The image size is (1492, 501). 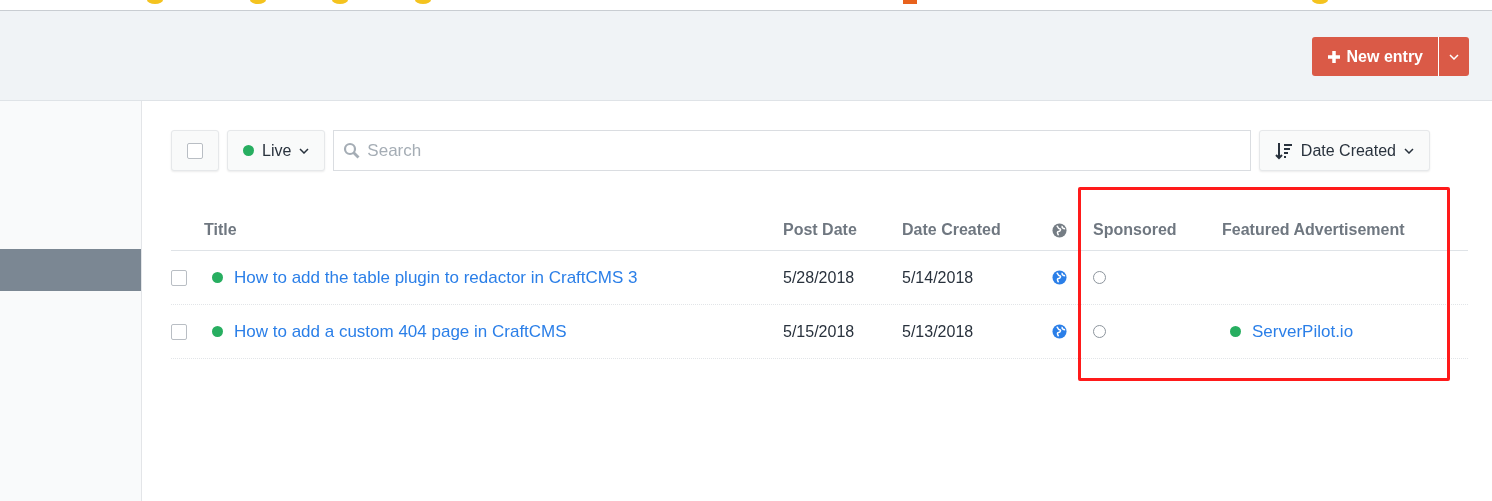 I want to click on table-cell: 5/14/2018, so click(x=938, y=277).